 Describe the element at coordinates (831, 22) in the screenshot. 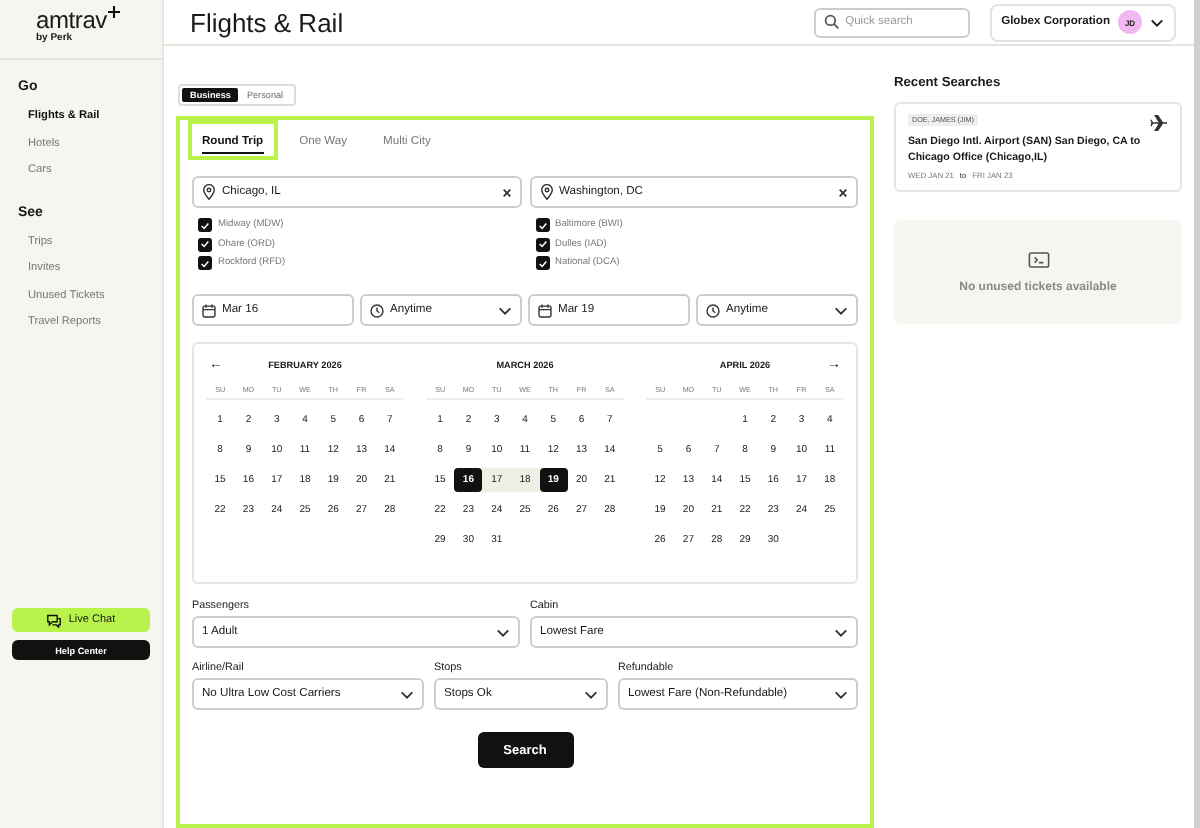

I see `search-icon` at that location.